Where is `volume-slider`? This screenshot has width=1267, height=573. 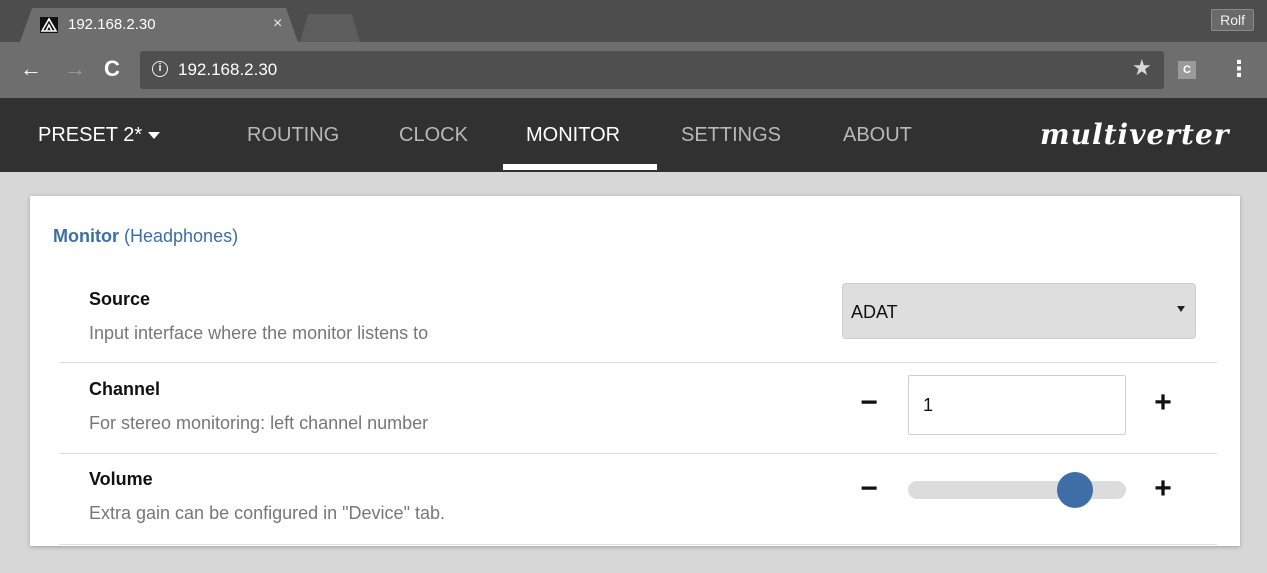 volume-slider is located at coordinates (1017, 490).